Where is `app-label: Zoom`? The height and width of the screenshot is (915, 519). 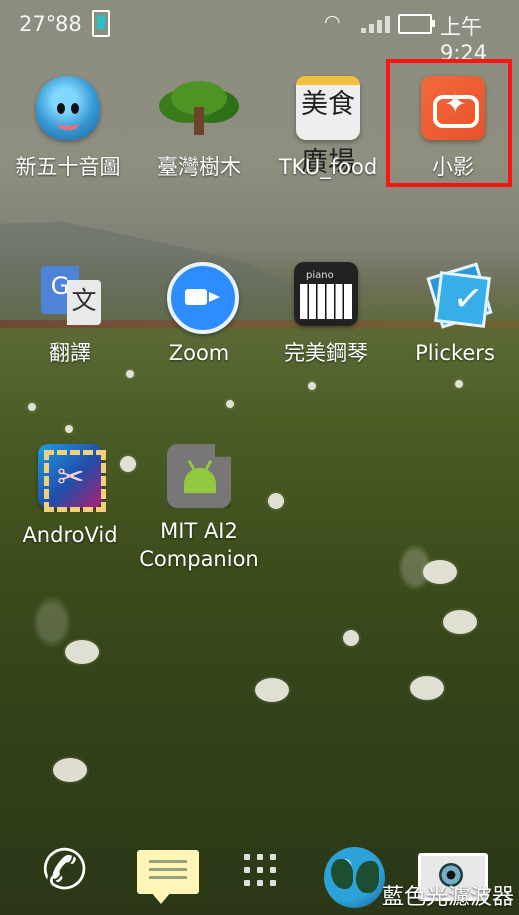
app-label: Zoom is located at coordinates (199, 353).